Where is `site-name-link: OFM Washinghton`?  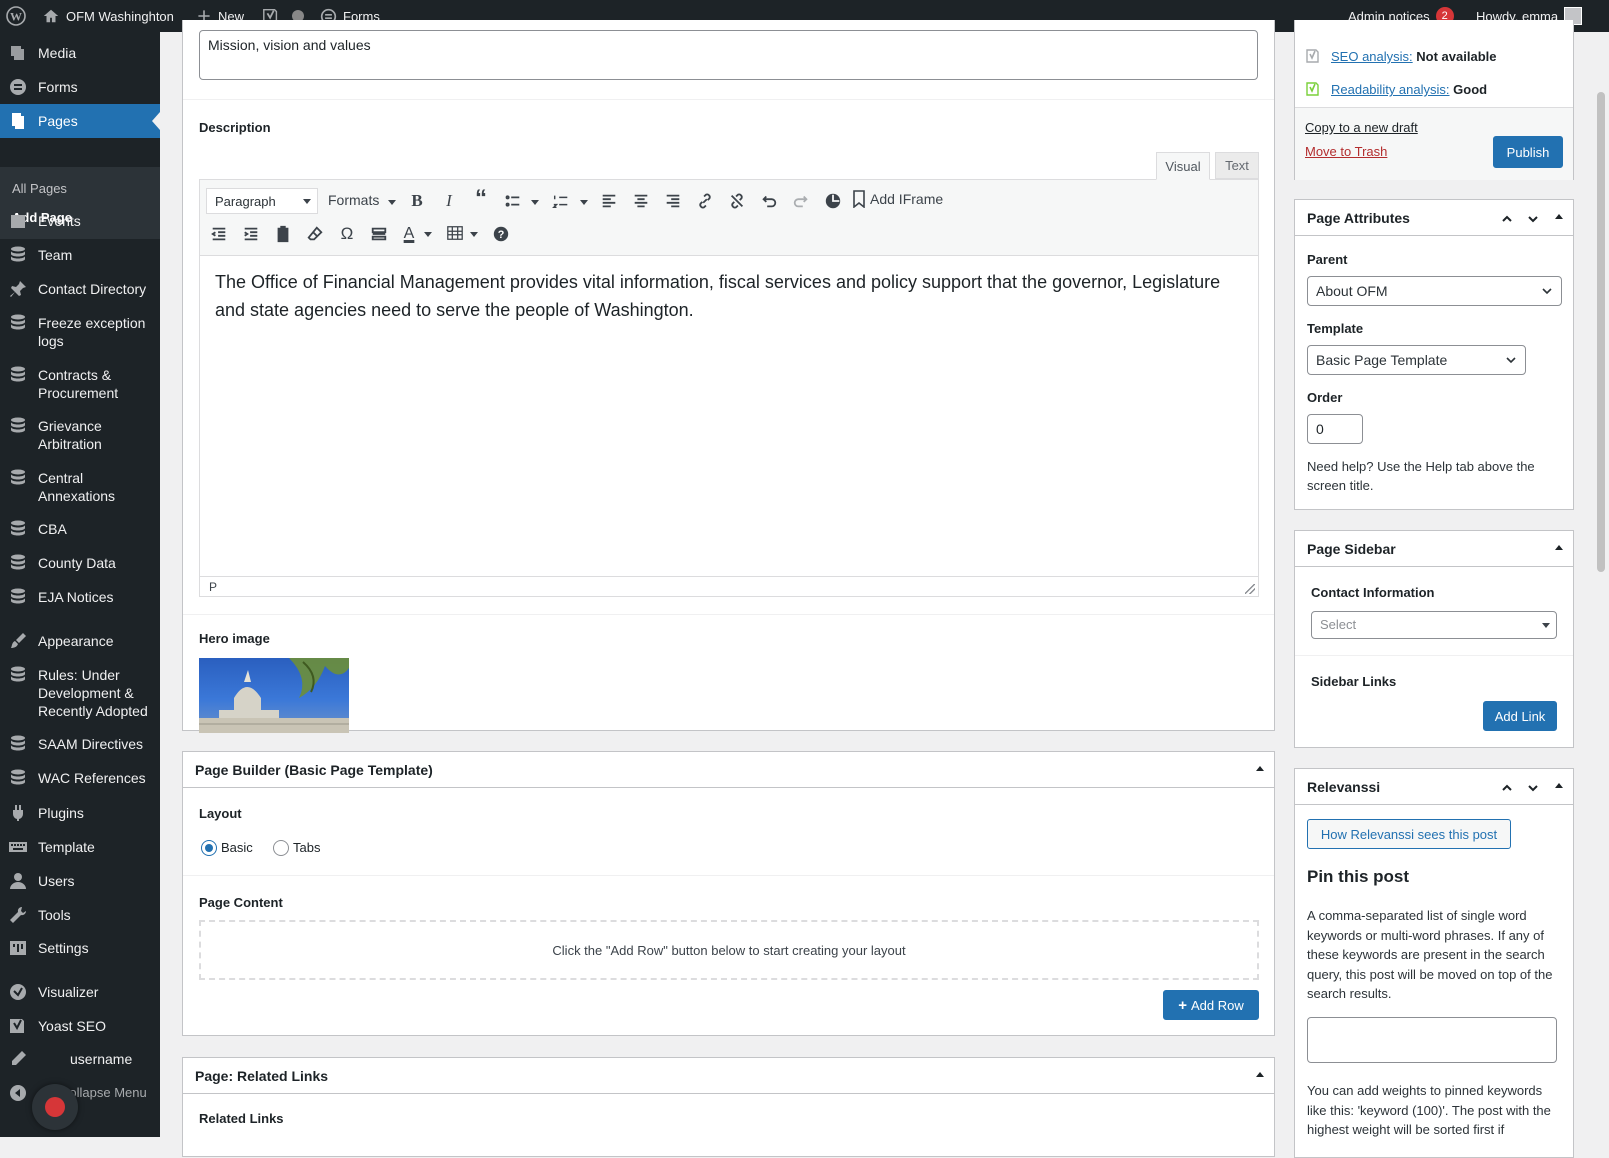
site-name-link: OFM Washinghton is located at coordinates (108, 16).